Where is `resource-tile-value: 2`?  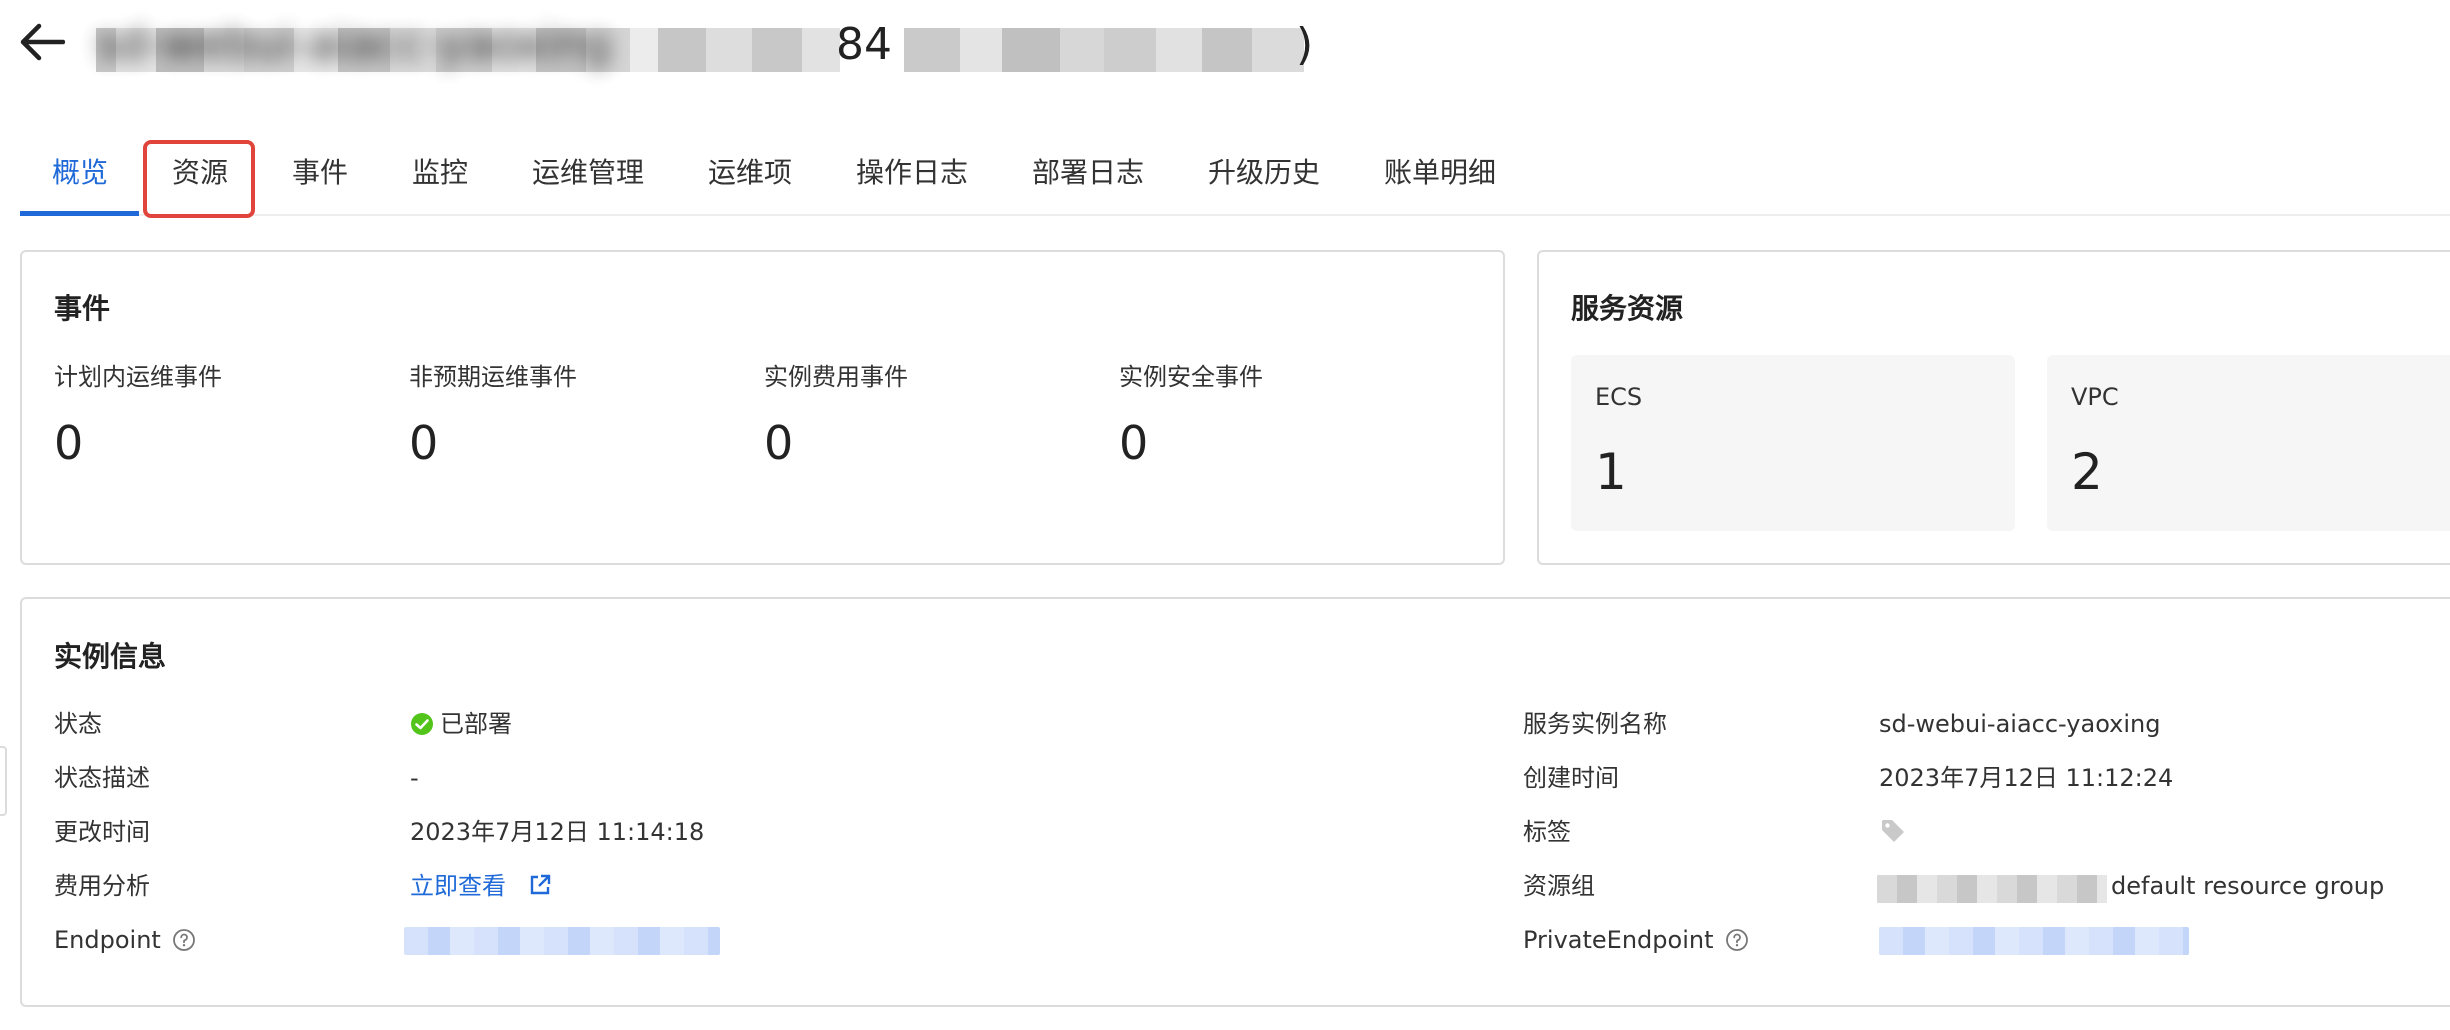
resource-tile-value: 2 is located at coordinates (2087, 472).